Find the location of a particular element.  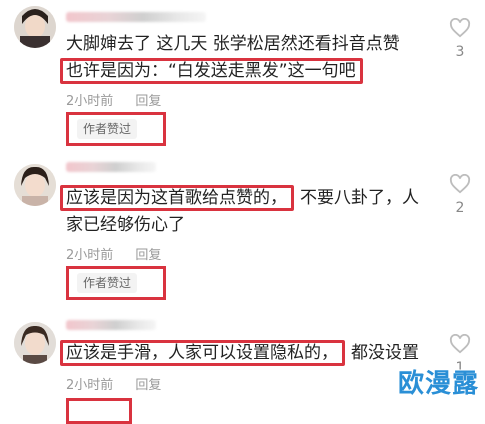

author-liked-badge-partial is located at coordinates (99, 411).